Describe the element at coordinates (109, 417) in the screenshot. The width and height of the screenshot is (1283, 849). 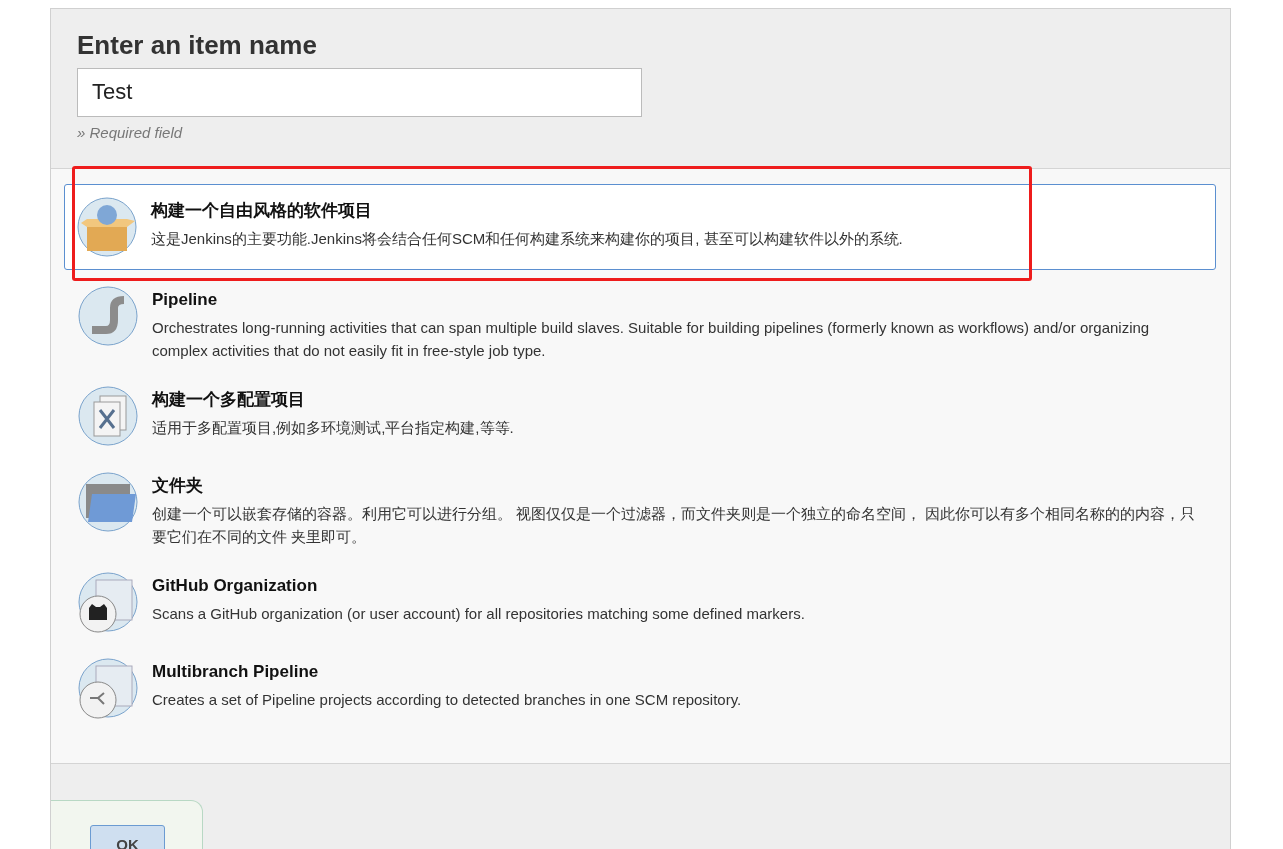
I see `tools-document-icon` at that location.